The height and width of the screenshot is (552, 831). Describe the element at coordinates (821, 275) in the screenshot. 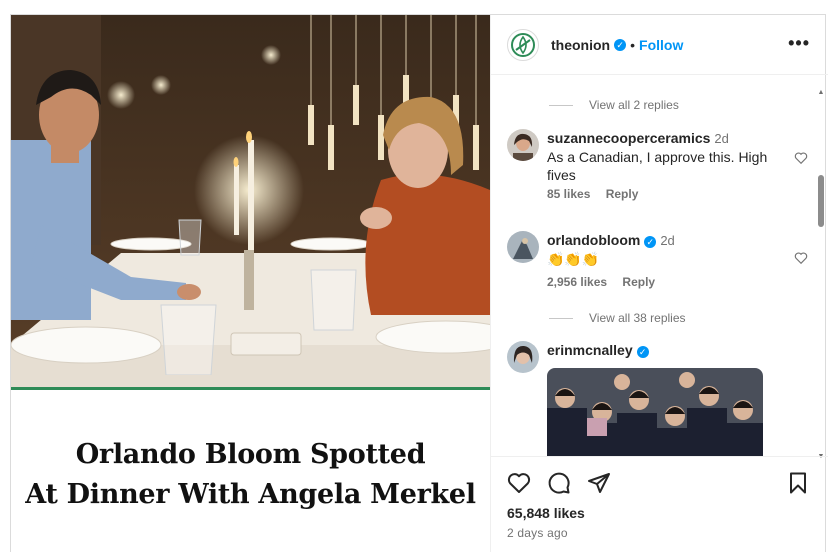

I see `comments-scrollbar: ▲ ▼` at that location.